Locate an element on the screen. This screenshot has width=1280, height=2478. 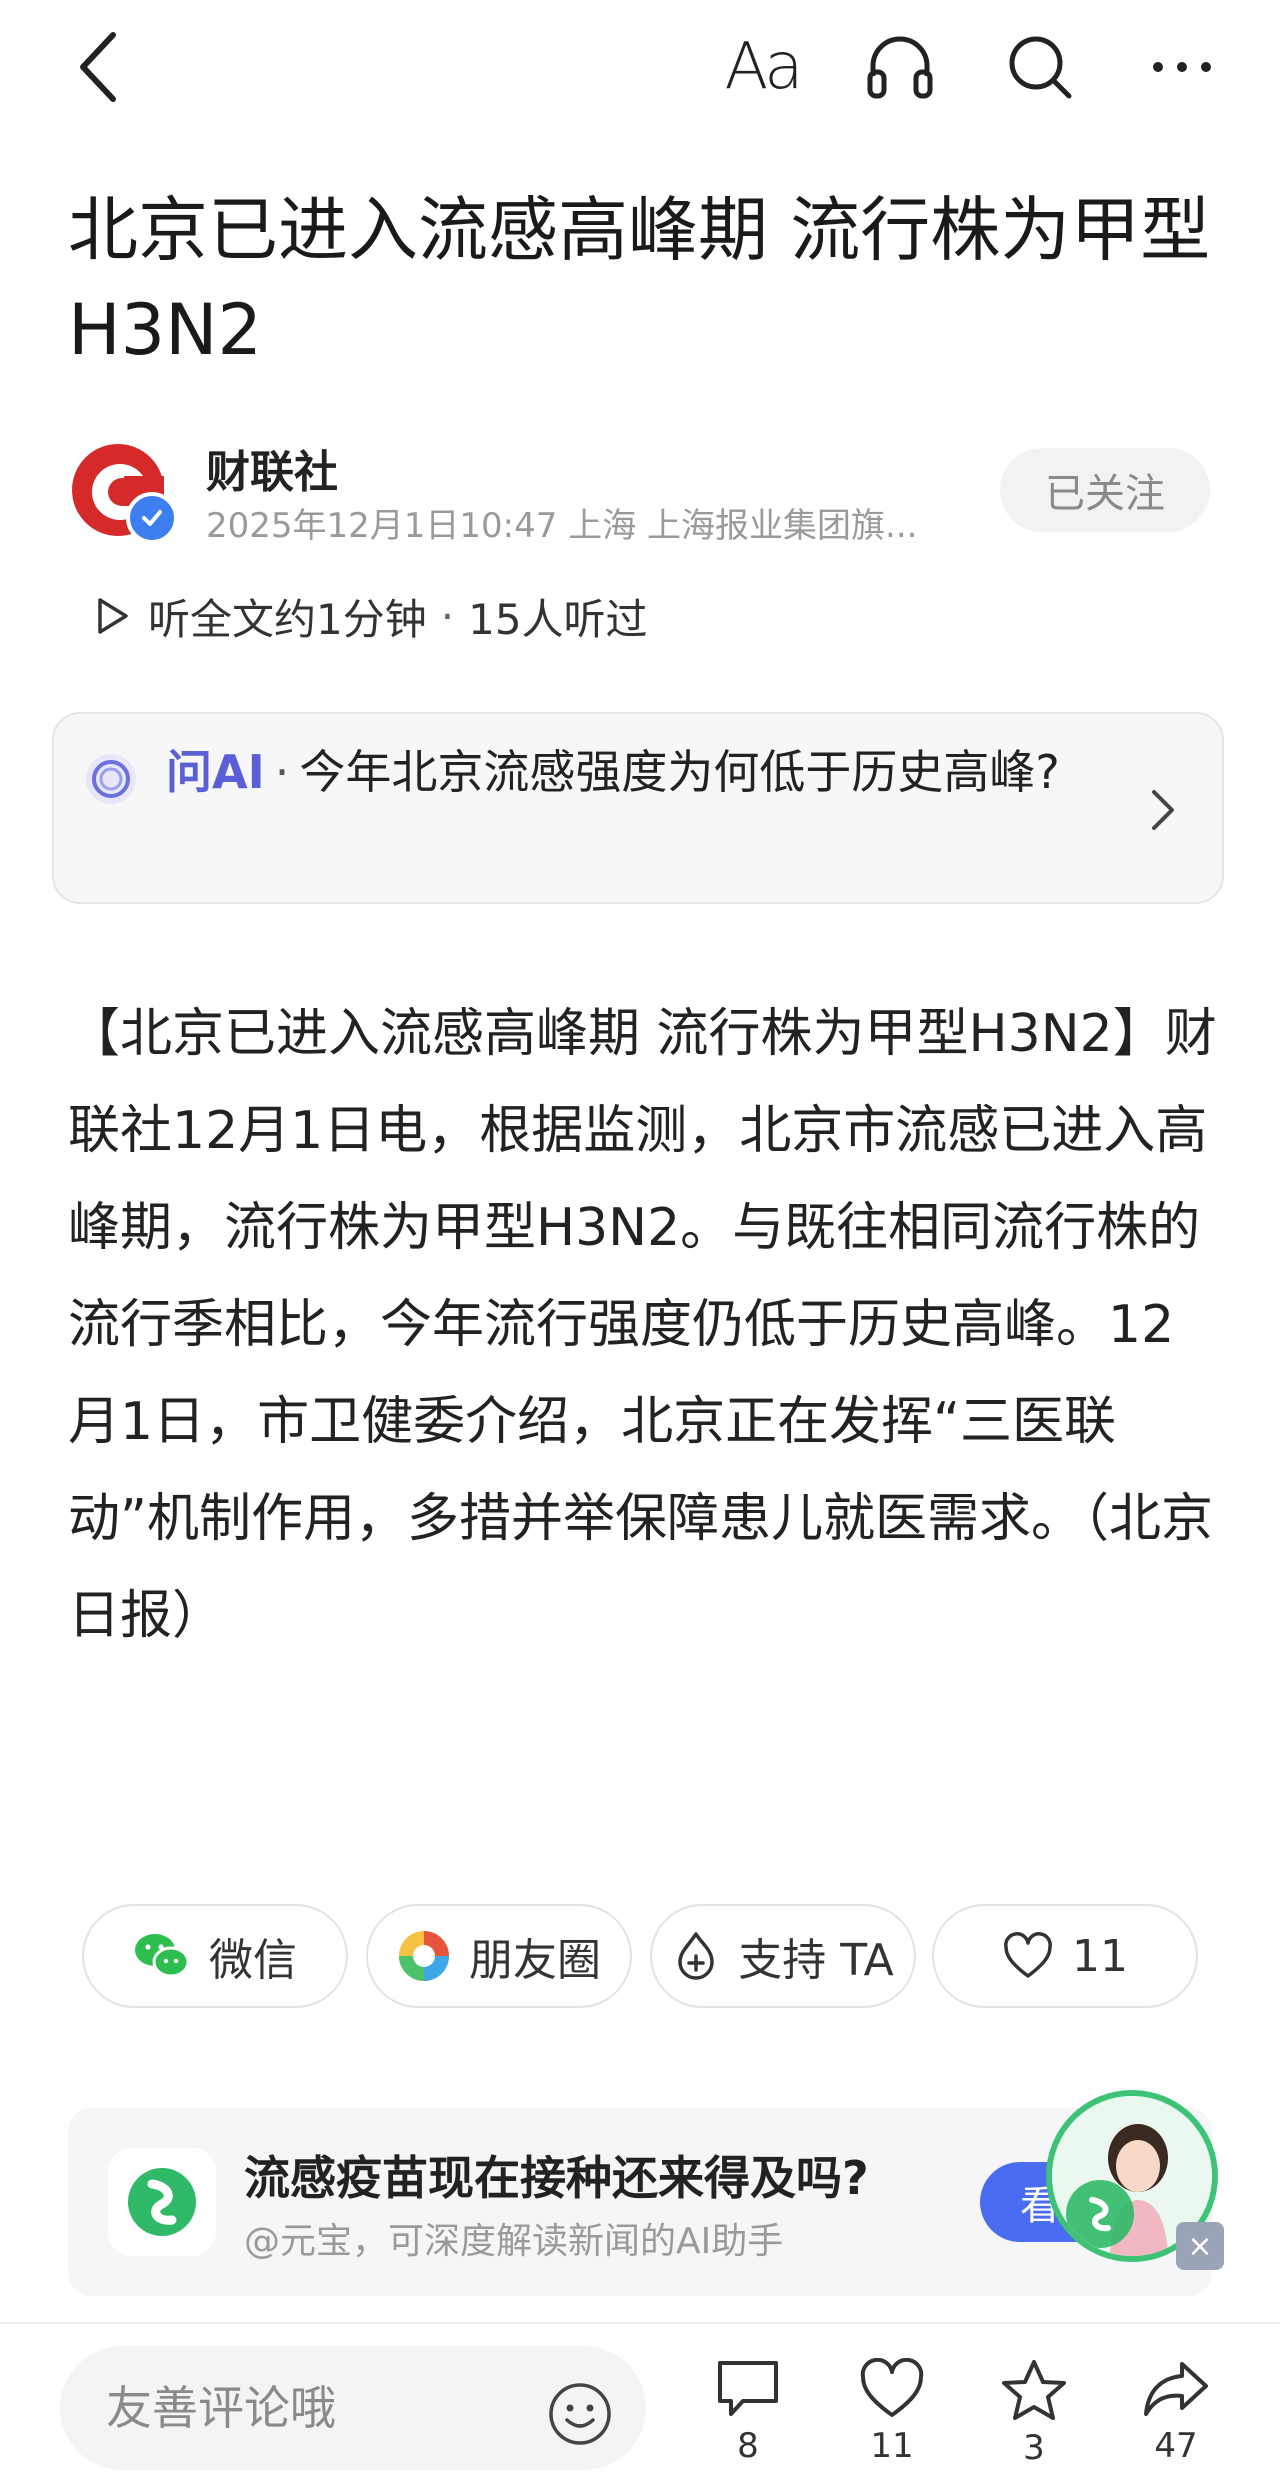
support-button: 支持 TA is located at coordinates (783, 1956).